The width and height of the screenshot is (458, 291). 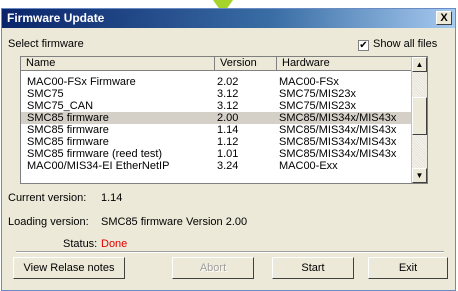 I want to click on close-icon: X, so click(x=444, y=18).